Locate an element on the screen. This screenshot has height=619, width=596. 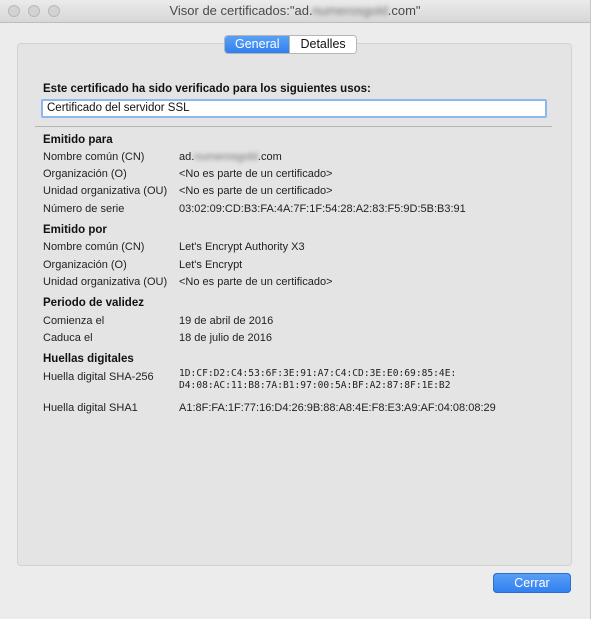
redacted-domain: numerosgold is located at coordinates (350, 10).